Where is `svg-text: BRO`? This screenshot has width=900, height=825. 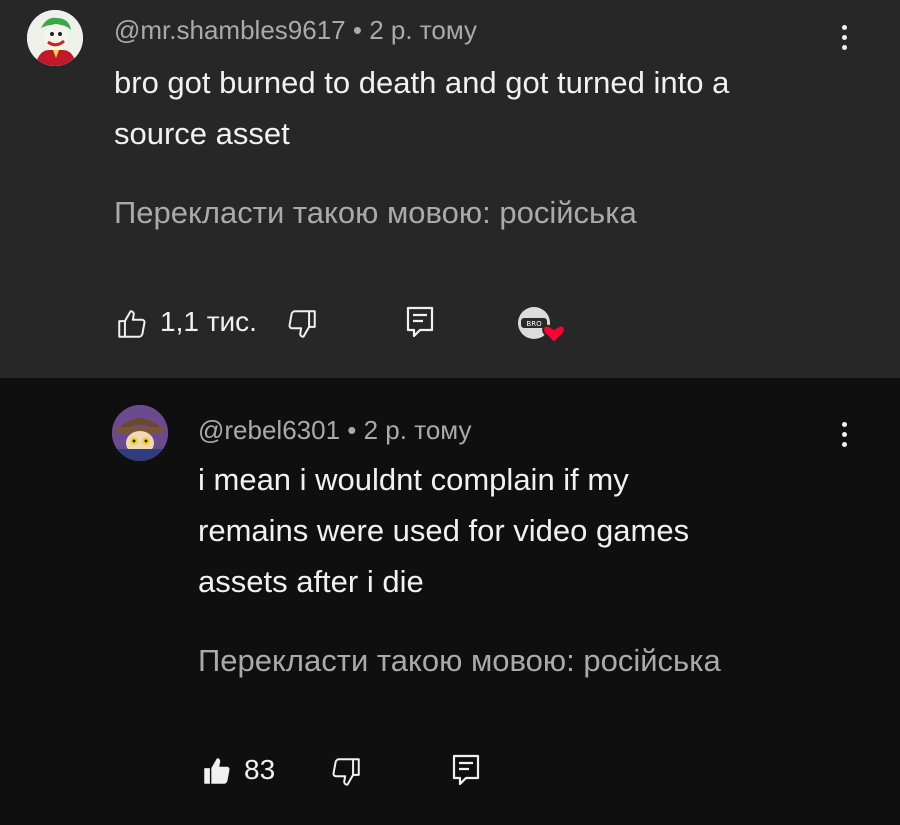 svg-text: BRO is located at coordinates (534, 324).